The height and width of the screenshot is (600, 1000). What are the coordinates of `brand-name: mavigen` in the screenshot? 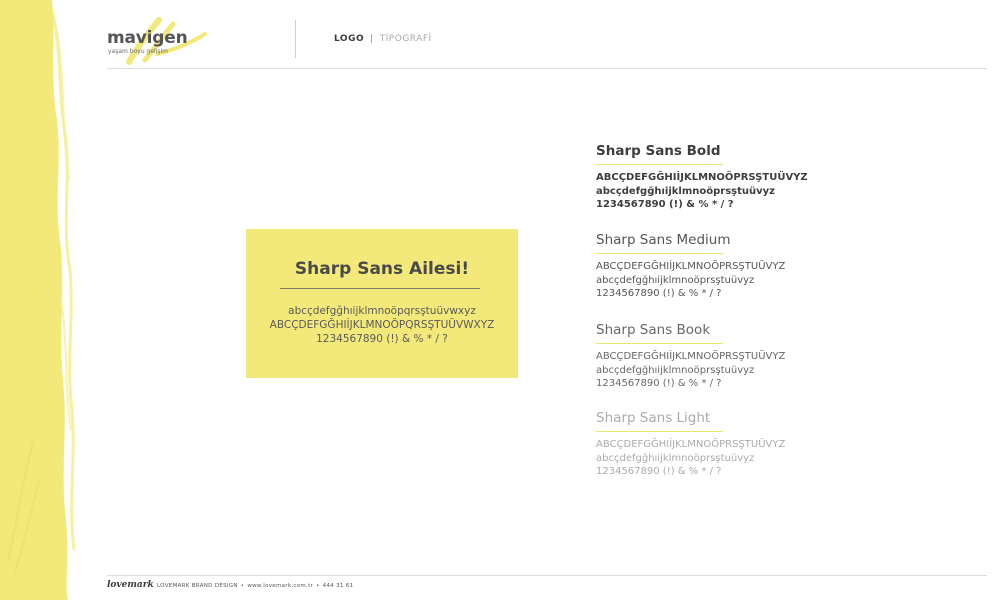 It's located at (147, 38).